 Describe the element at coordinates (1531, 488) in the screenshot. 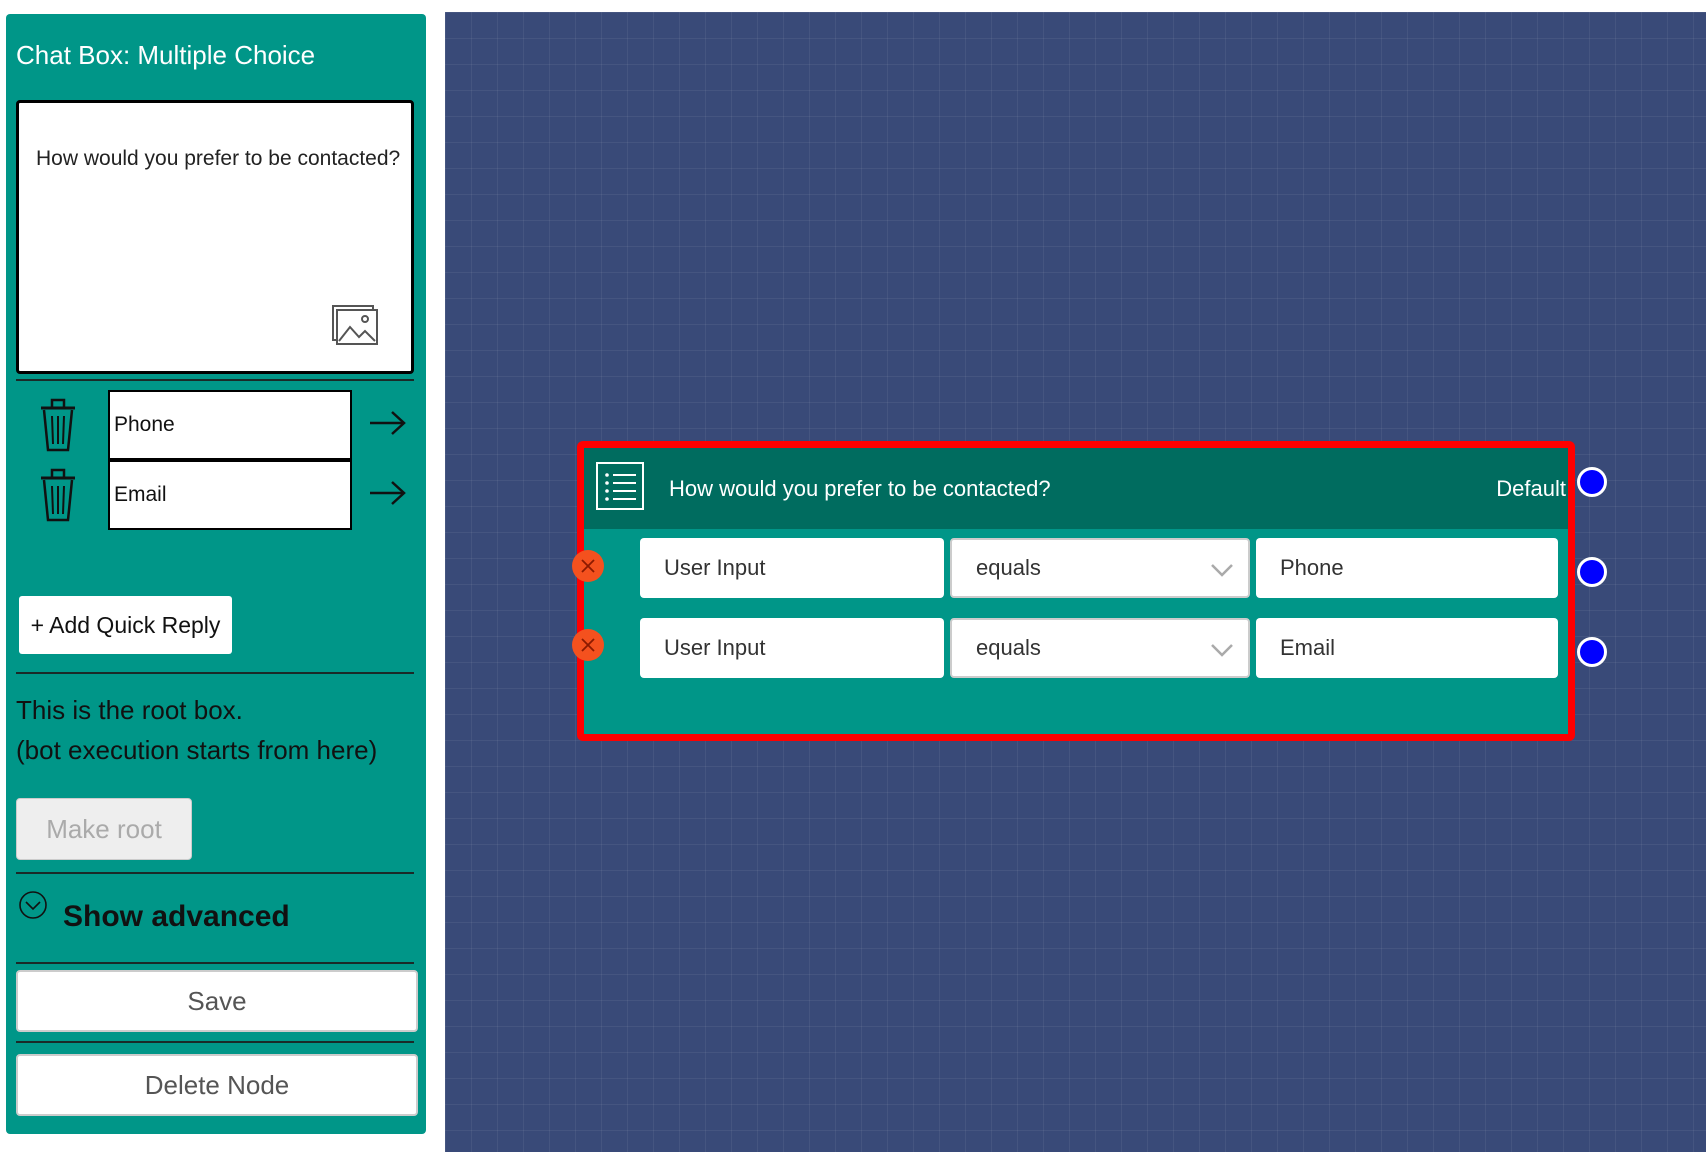

I see `default-output-label: Default` at that location.